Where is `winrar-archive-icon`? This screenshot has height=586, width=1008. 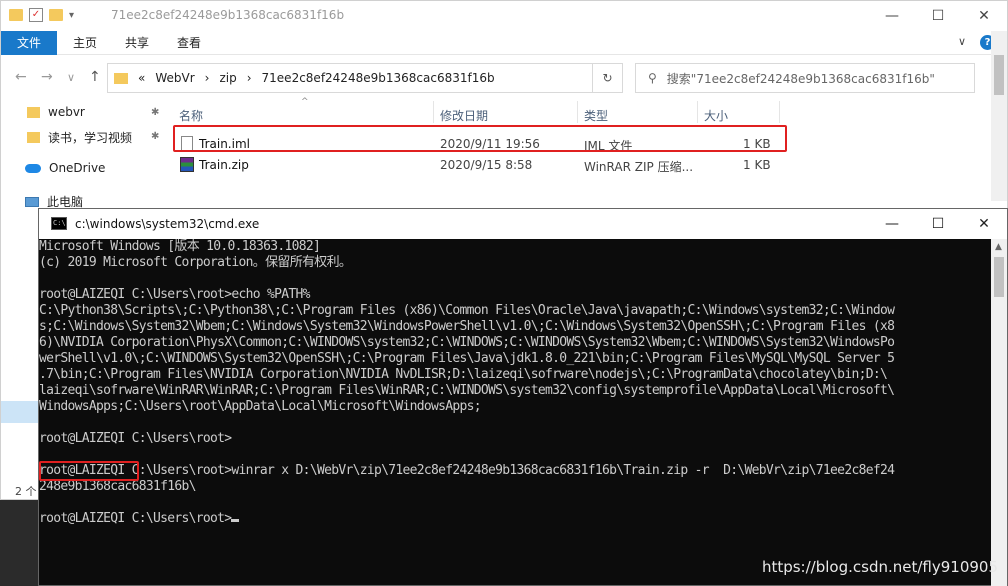
winrar-archive-icon is located at coordinates (187, 164).